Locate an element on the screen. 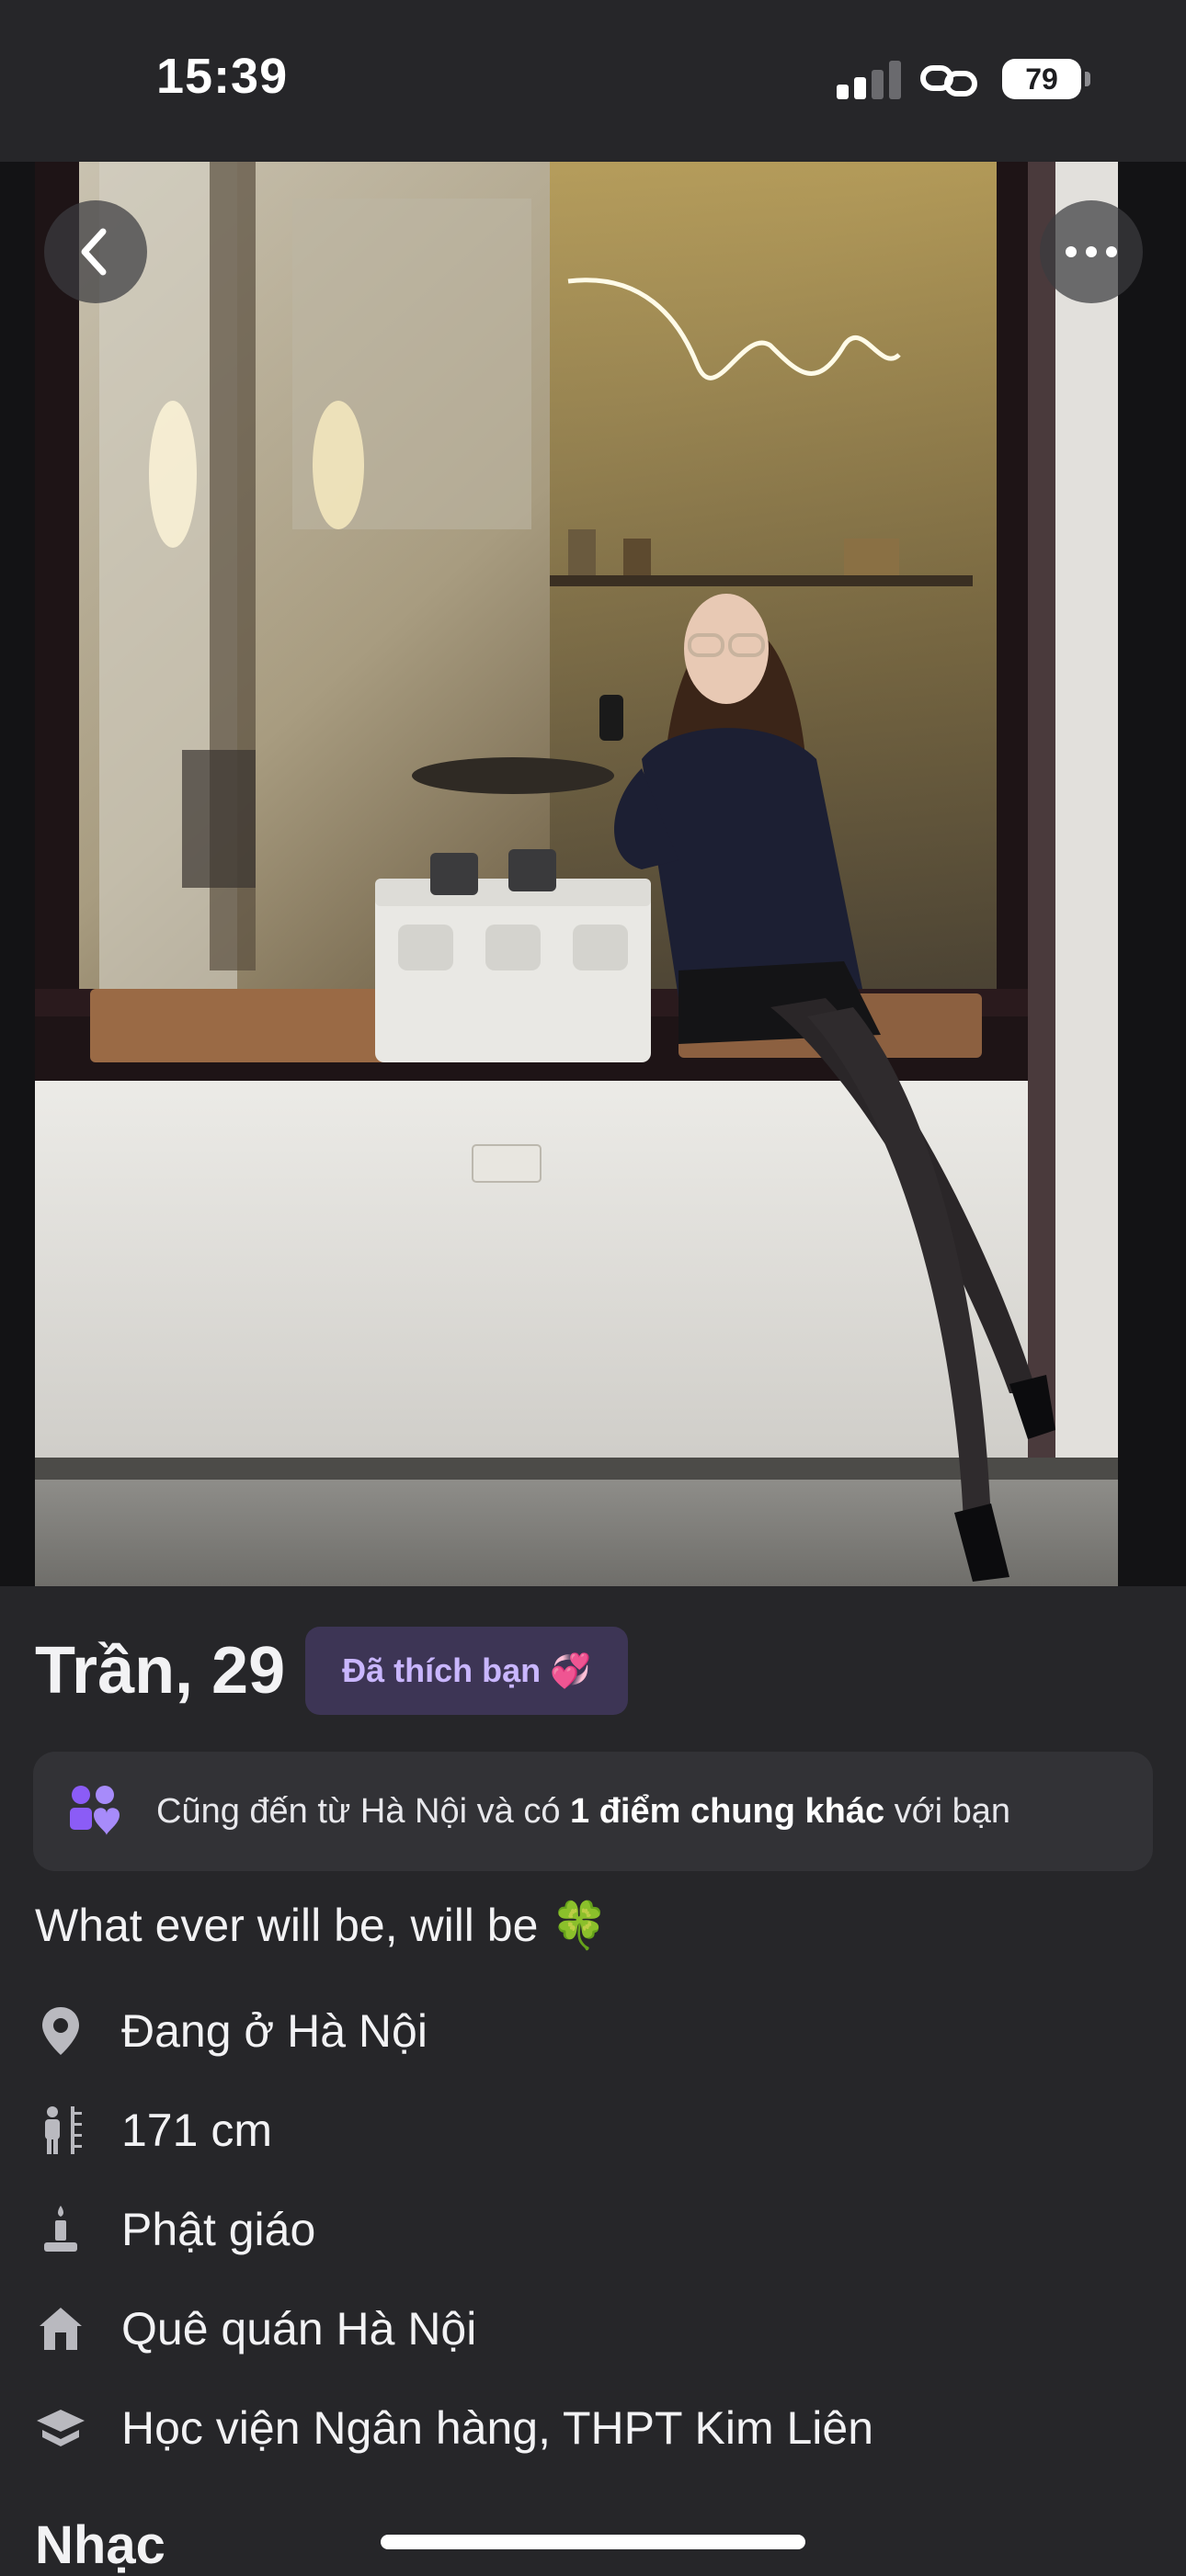  name-age: Trần, 29 is located at coordinates (160, 1671).